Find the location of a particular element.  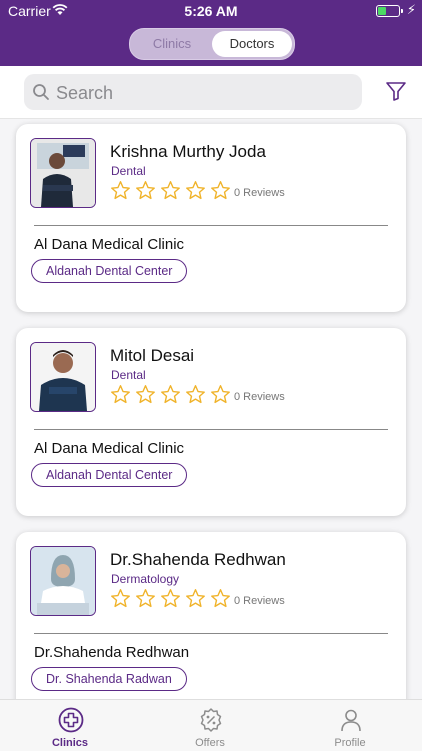

search-row is located at coordinates (211, 92).